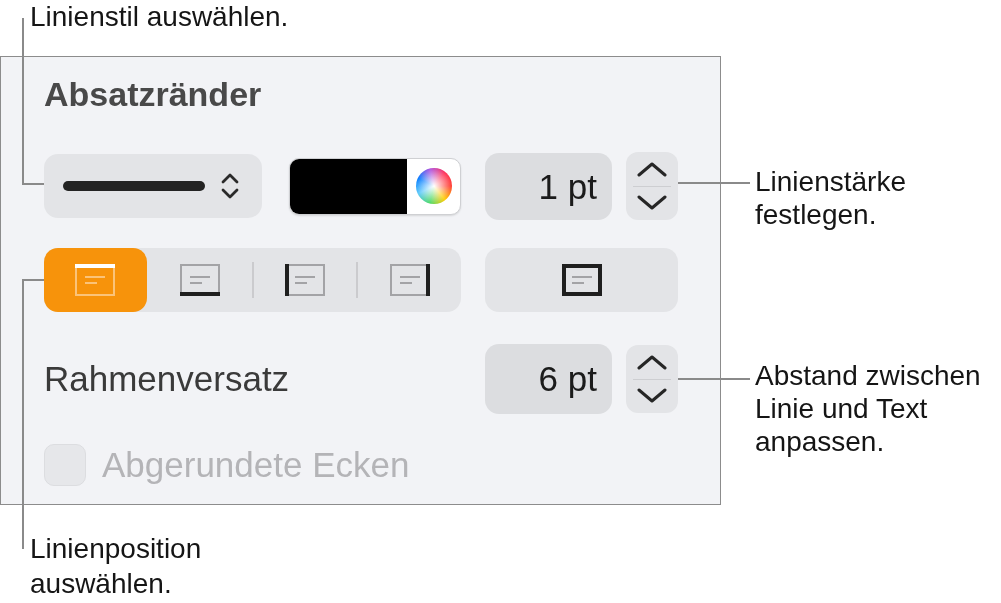 The image size is (1001, 603). What do you see at coordinates (153, 186) in the screenshot?
I see `line-style-popup` at bounding box center [153, 186].